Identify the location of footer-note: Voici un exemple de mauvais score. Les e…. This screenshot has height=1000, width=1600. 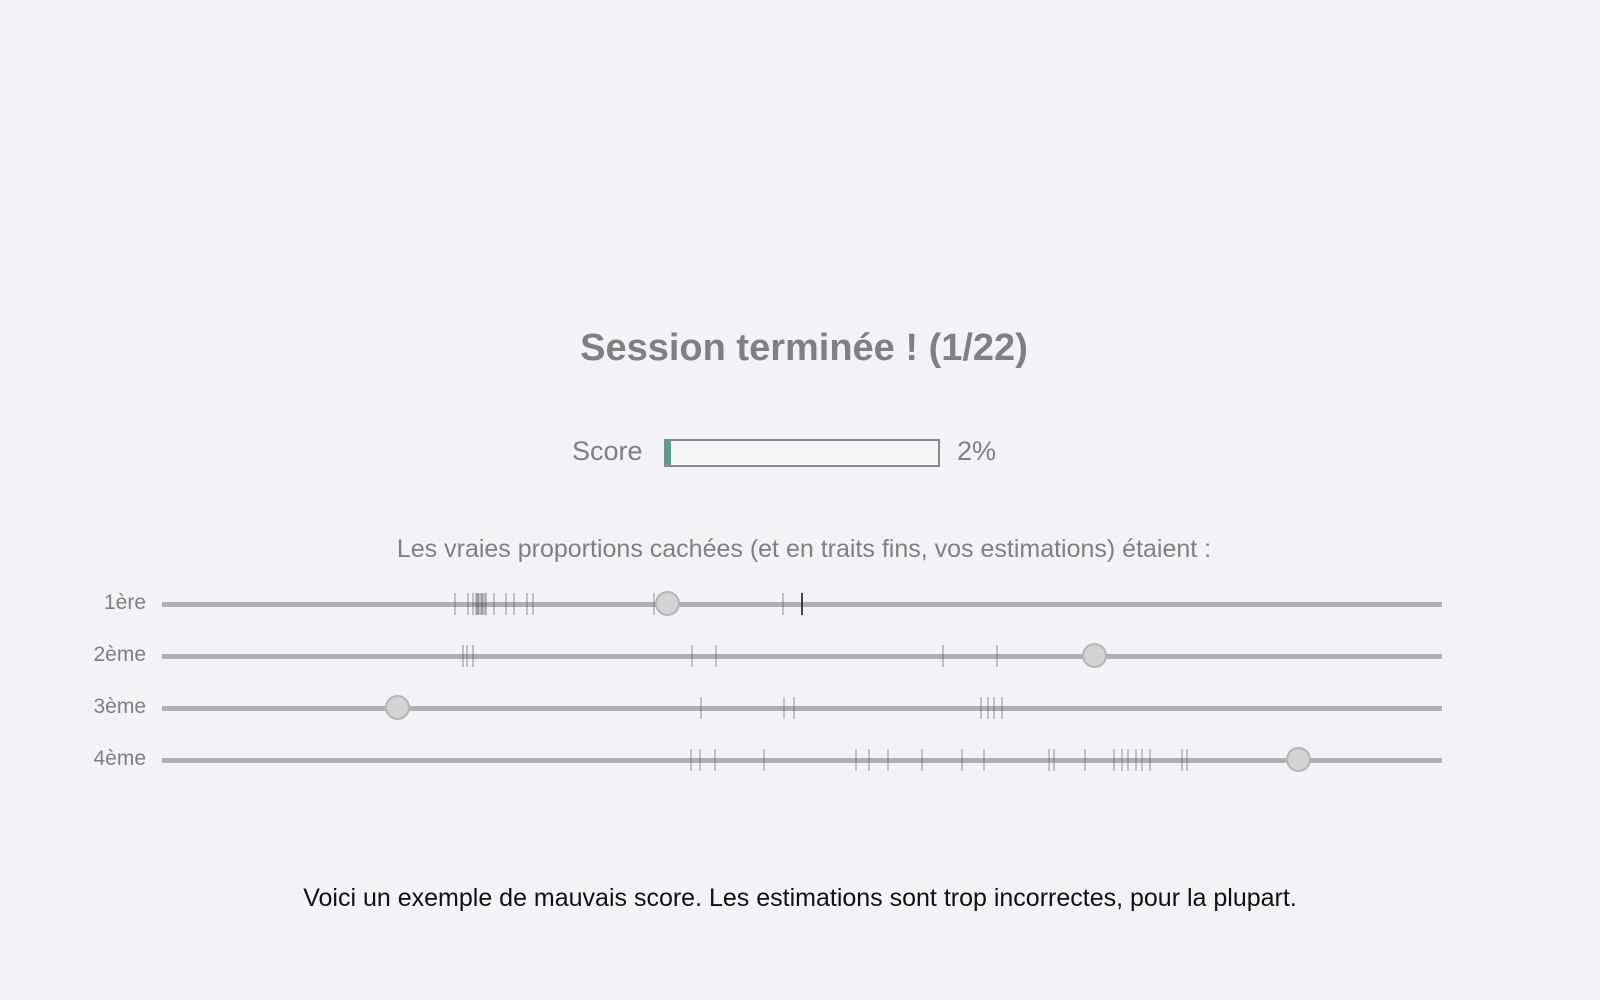
(800, 898).